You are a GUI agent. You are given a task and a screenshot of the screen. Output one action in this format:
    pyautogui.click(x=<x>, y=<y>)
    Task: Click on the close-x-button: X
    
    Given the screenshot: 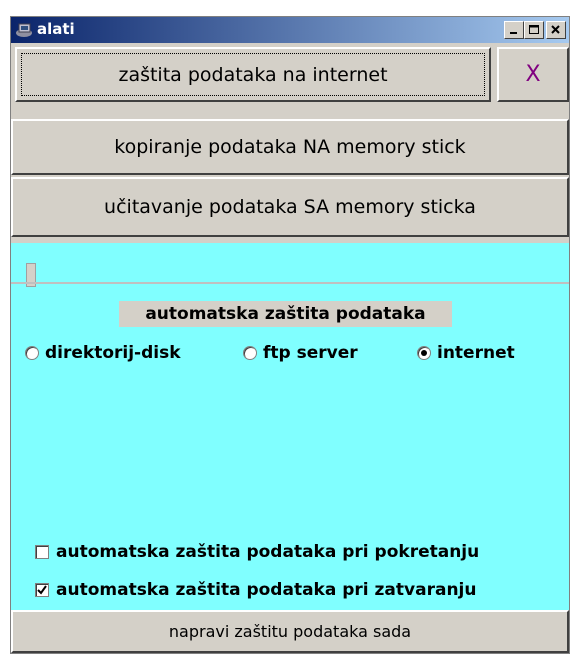 What is the action you would take?
    pyautogui.click(x=533, y=74)
    